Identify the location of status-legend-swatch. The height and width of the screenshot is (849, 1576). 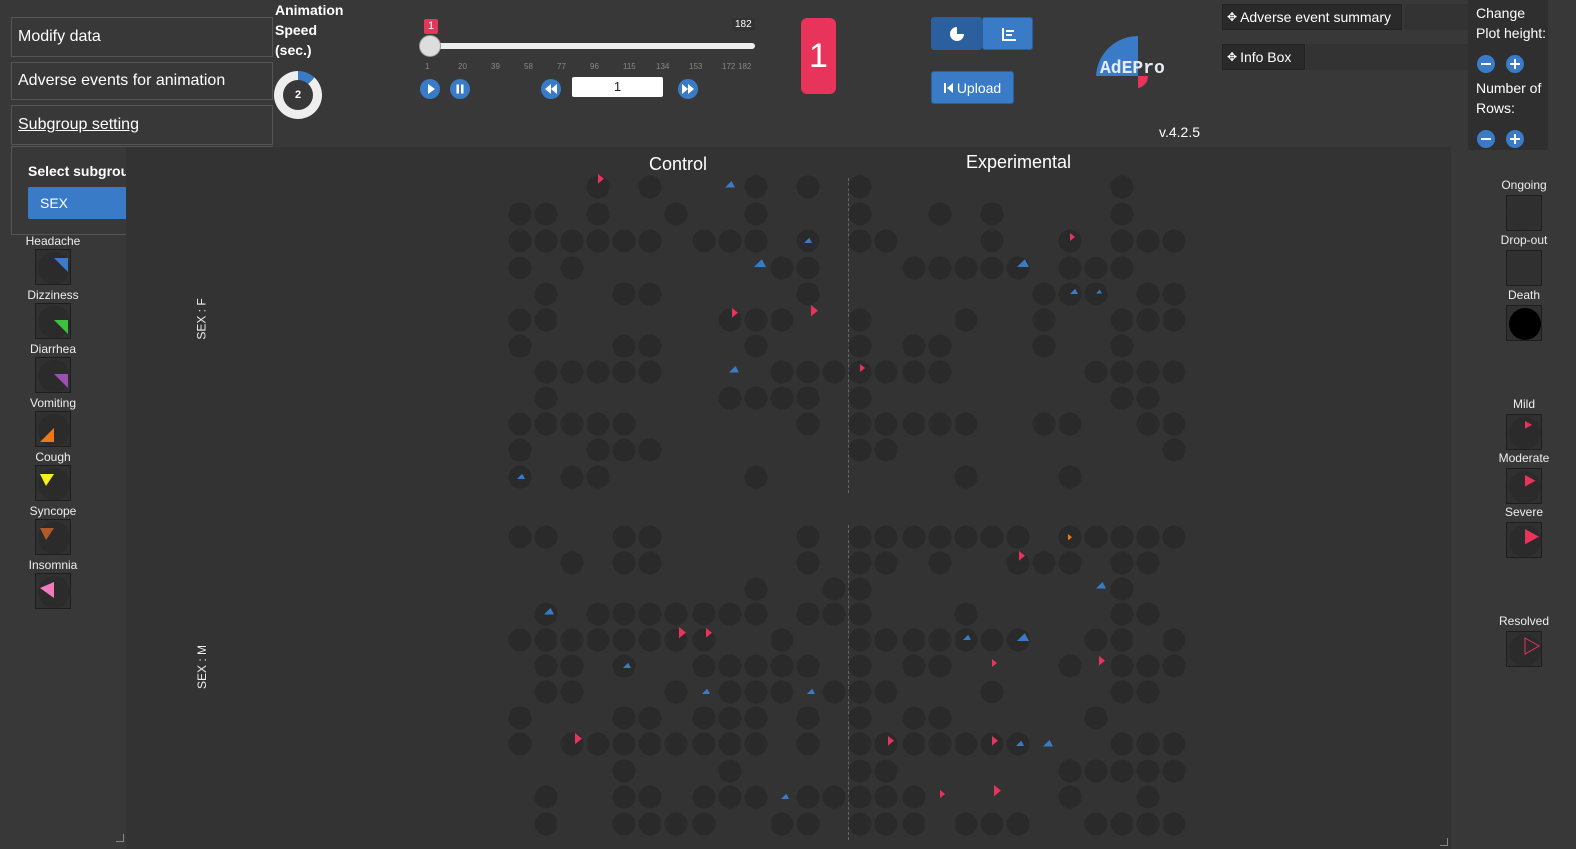
(1524, 268).